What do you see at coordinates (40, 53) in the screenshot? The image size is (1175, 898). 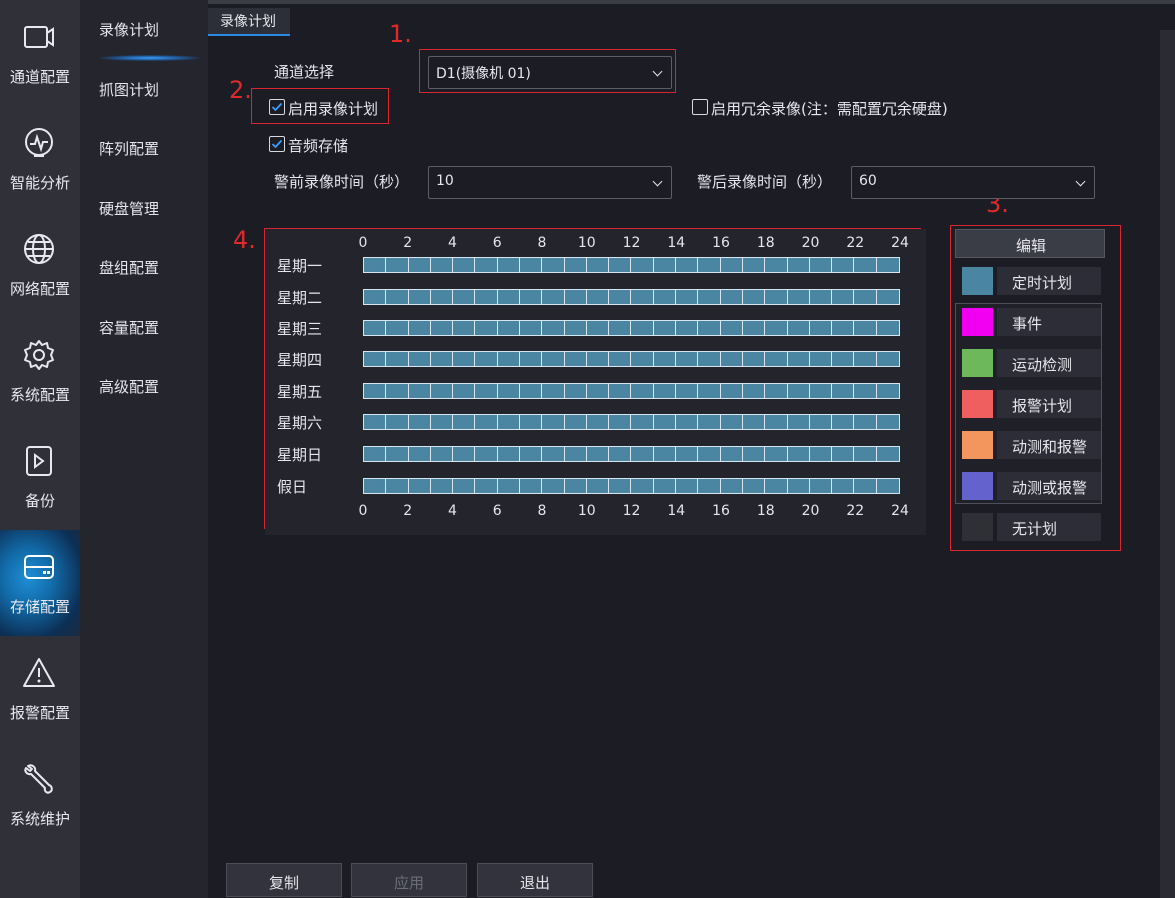 I see `nav-channel-config: 通道配置` at bounding box center [40, 53].